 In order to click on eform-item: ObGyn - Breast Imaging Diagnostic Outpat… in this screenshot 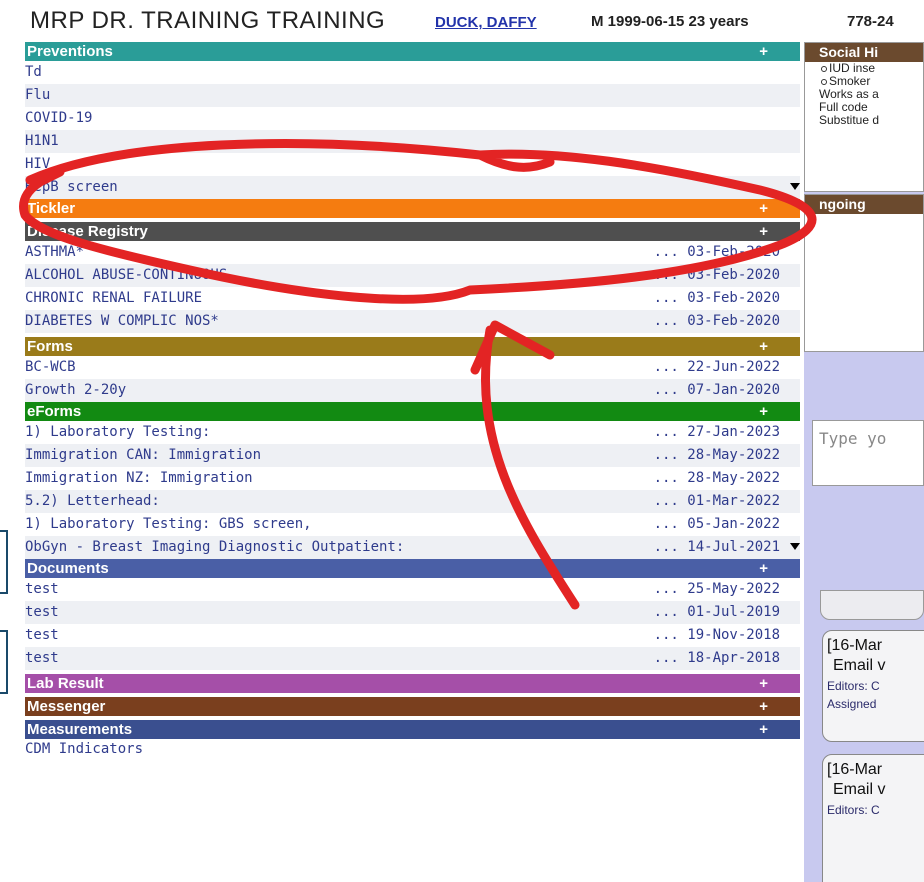, I will do `click(412, 547)`.